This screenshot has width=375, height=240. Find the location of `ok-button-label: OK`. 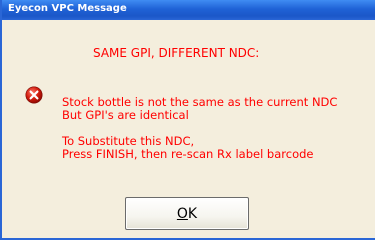

ok-button-label: OK is located at coordinates (187, 214).